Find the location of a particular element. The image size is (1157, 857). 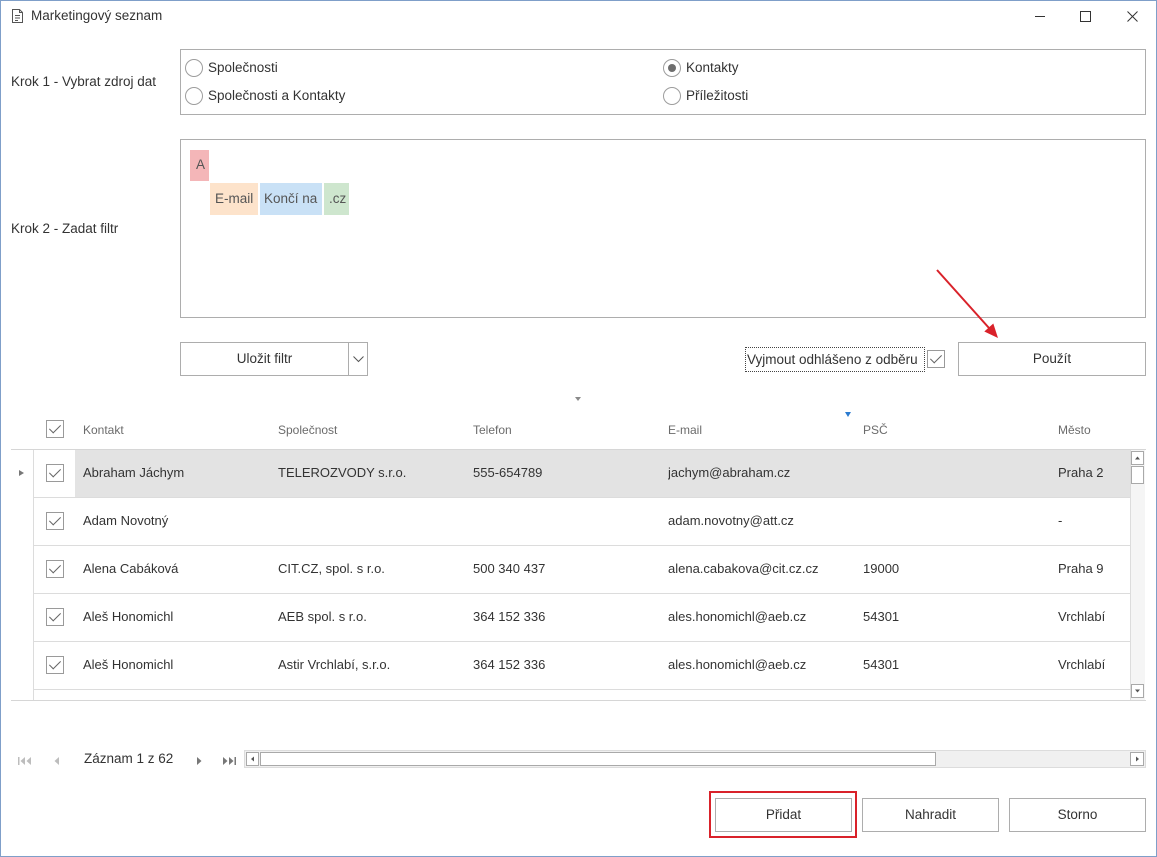

previous-record-button is located at coordinates (57, 761).